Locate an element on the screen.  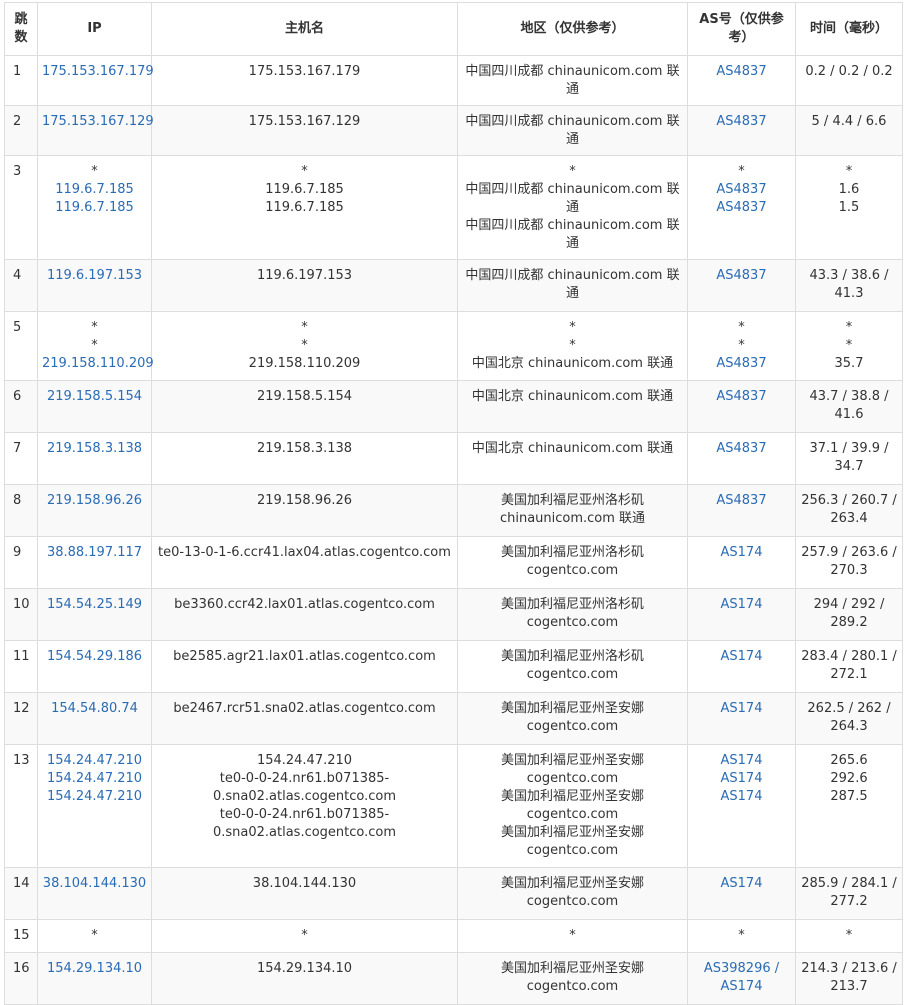
ip-link: 219.158.3.138 is located at coordinates (94, 449).